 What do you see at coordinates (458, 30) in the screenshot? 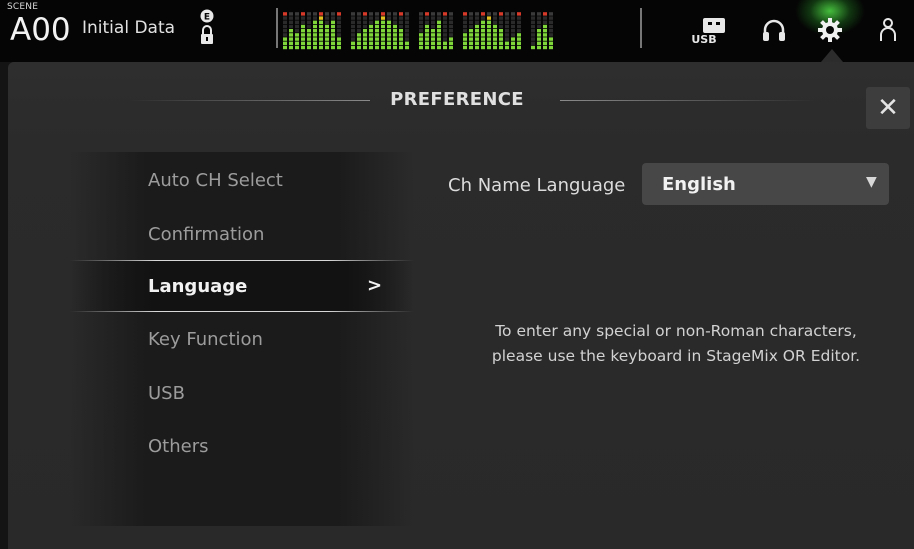
I see `level-meters` at bounding box center [458, 30].